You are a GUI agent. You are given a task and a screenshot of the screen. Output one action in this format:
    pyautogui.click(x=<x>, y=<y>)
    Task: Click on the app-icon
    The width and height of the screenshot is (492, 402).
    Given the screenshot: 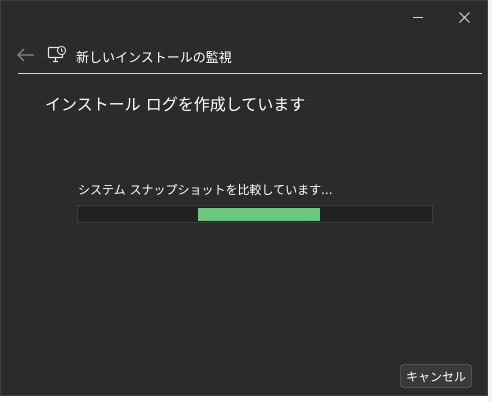 What is the action you would take?
    pyautogui.click(x=57, y=55)
    